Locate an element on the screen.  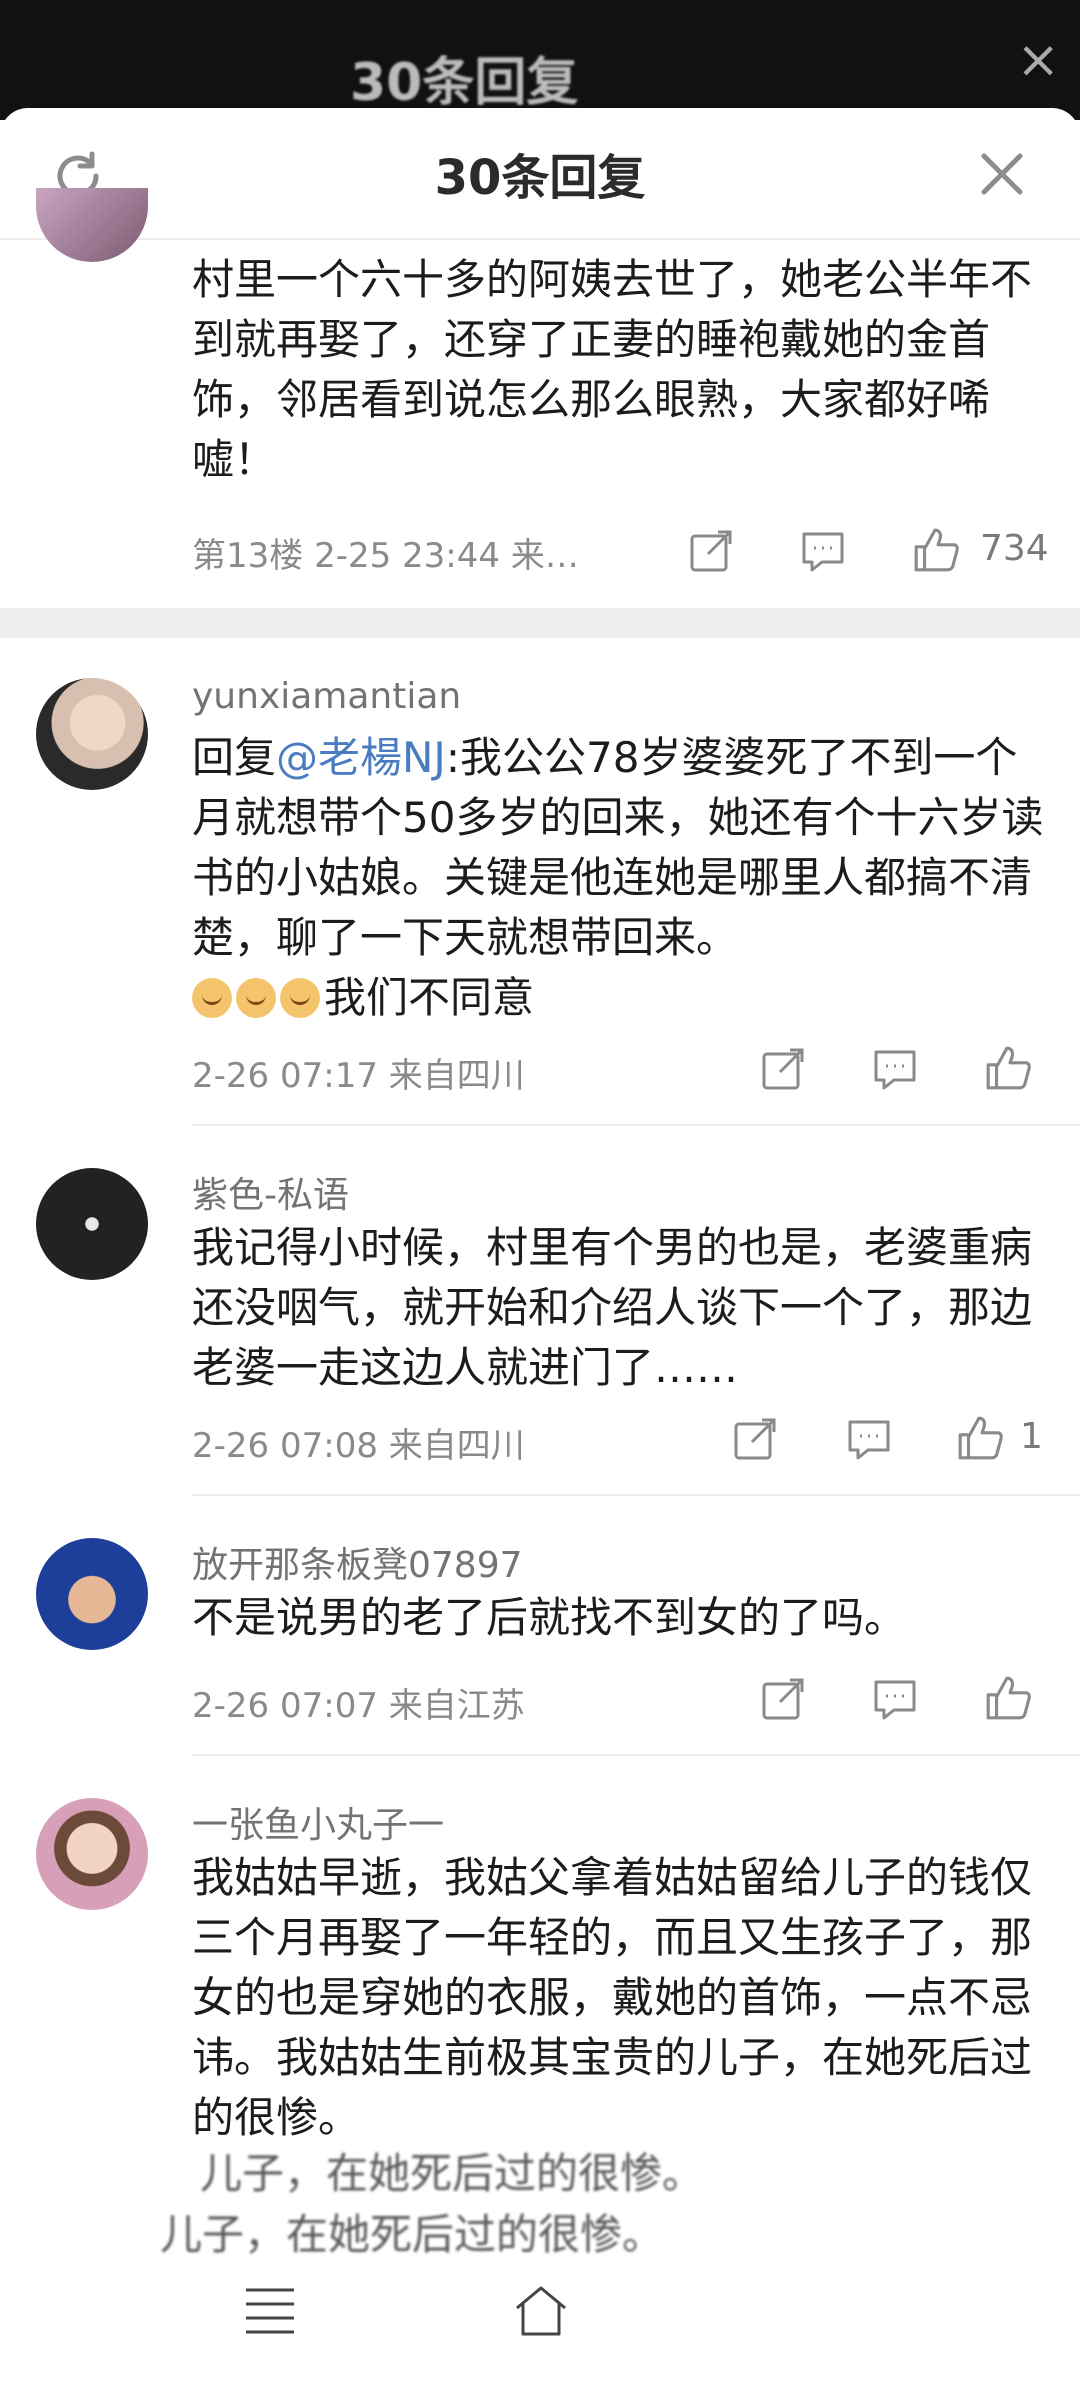
ghost-close-icon: × is located at coordinates (1038, 60).